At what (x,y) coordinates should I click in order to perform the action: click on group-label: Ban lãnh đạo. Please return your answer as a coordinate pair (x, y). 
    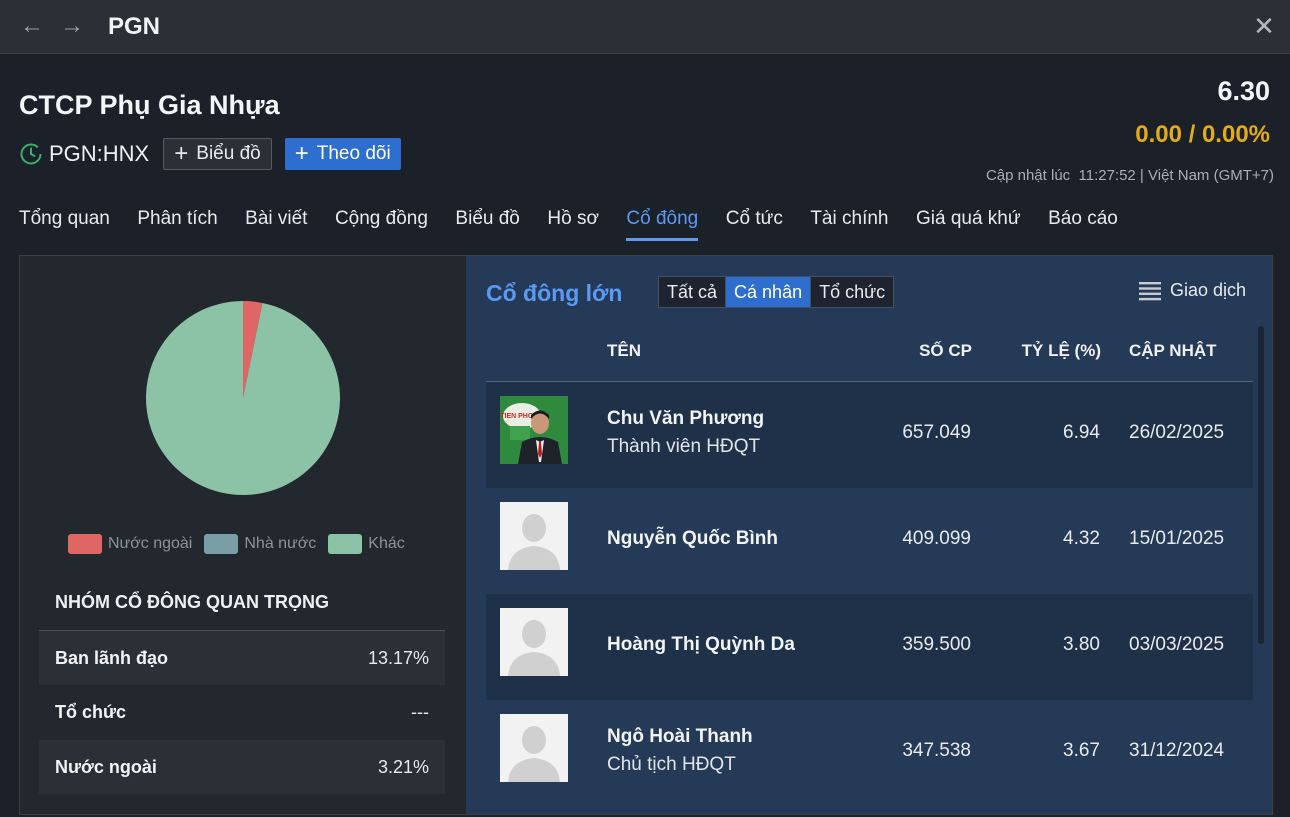
    Looking at the image, I should click on (112, 657).